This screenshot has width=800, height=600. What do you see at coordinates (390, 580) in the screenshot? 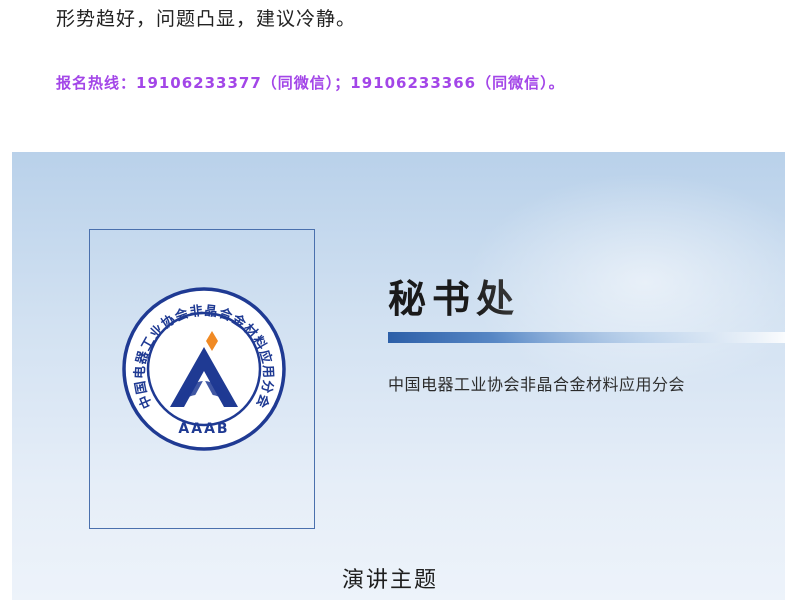
I see `speech-topic: 演讲主题` at bounding box center [390, 580].